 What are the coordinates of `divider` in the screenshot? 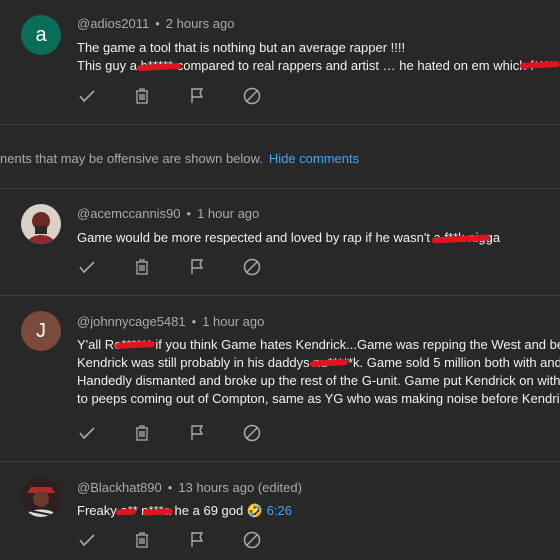 It's located at (280, 124).